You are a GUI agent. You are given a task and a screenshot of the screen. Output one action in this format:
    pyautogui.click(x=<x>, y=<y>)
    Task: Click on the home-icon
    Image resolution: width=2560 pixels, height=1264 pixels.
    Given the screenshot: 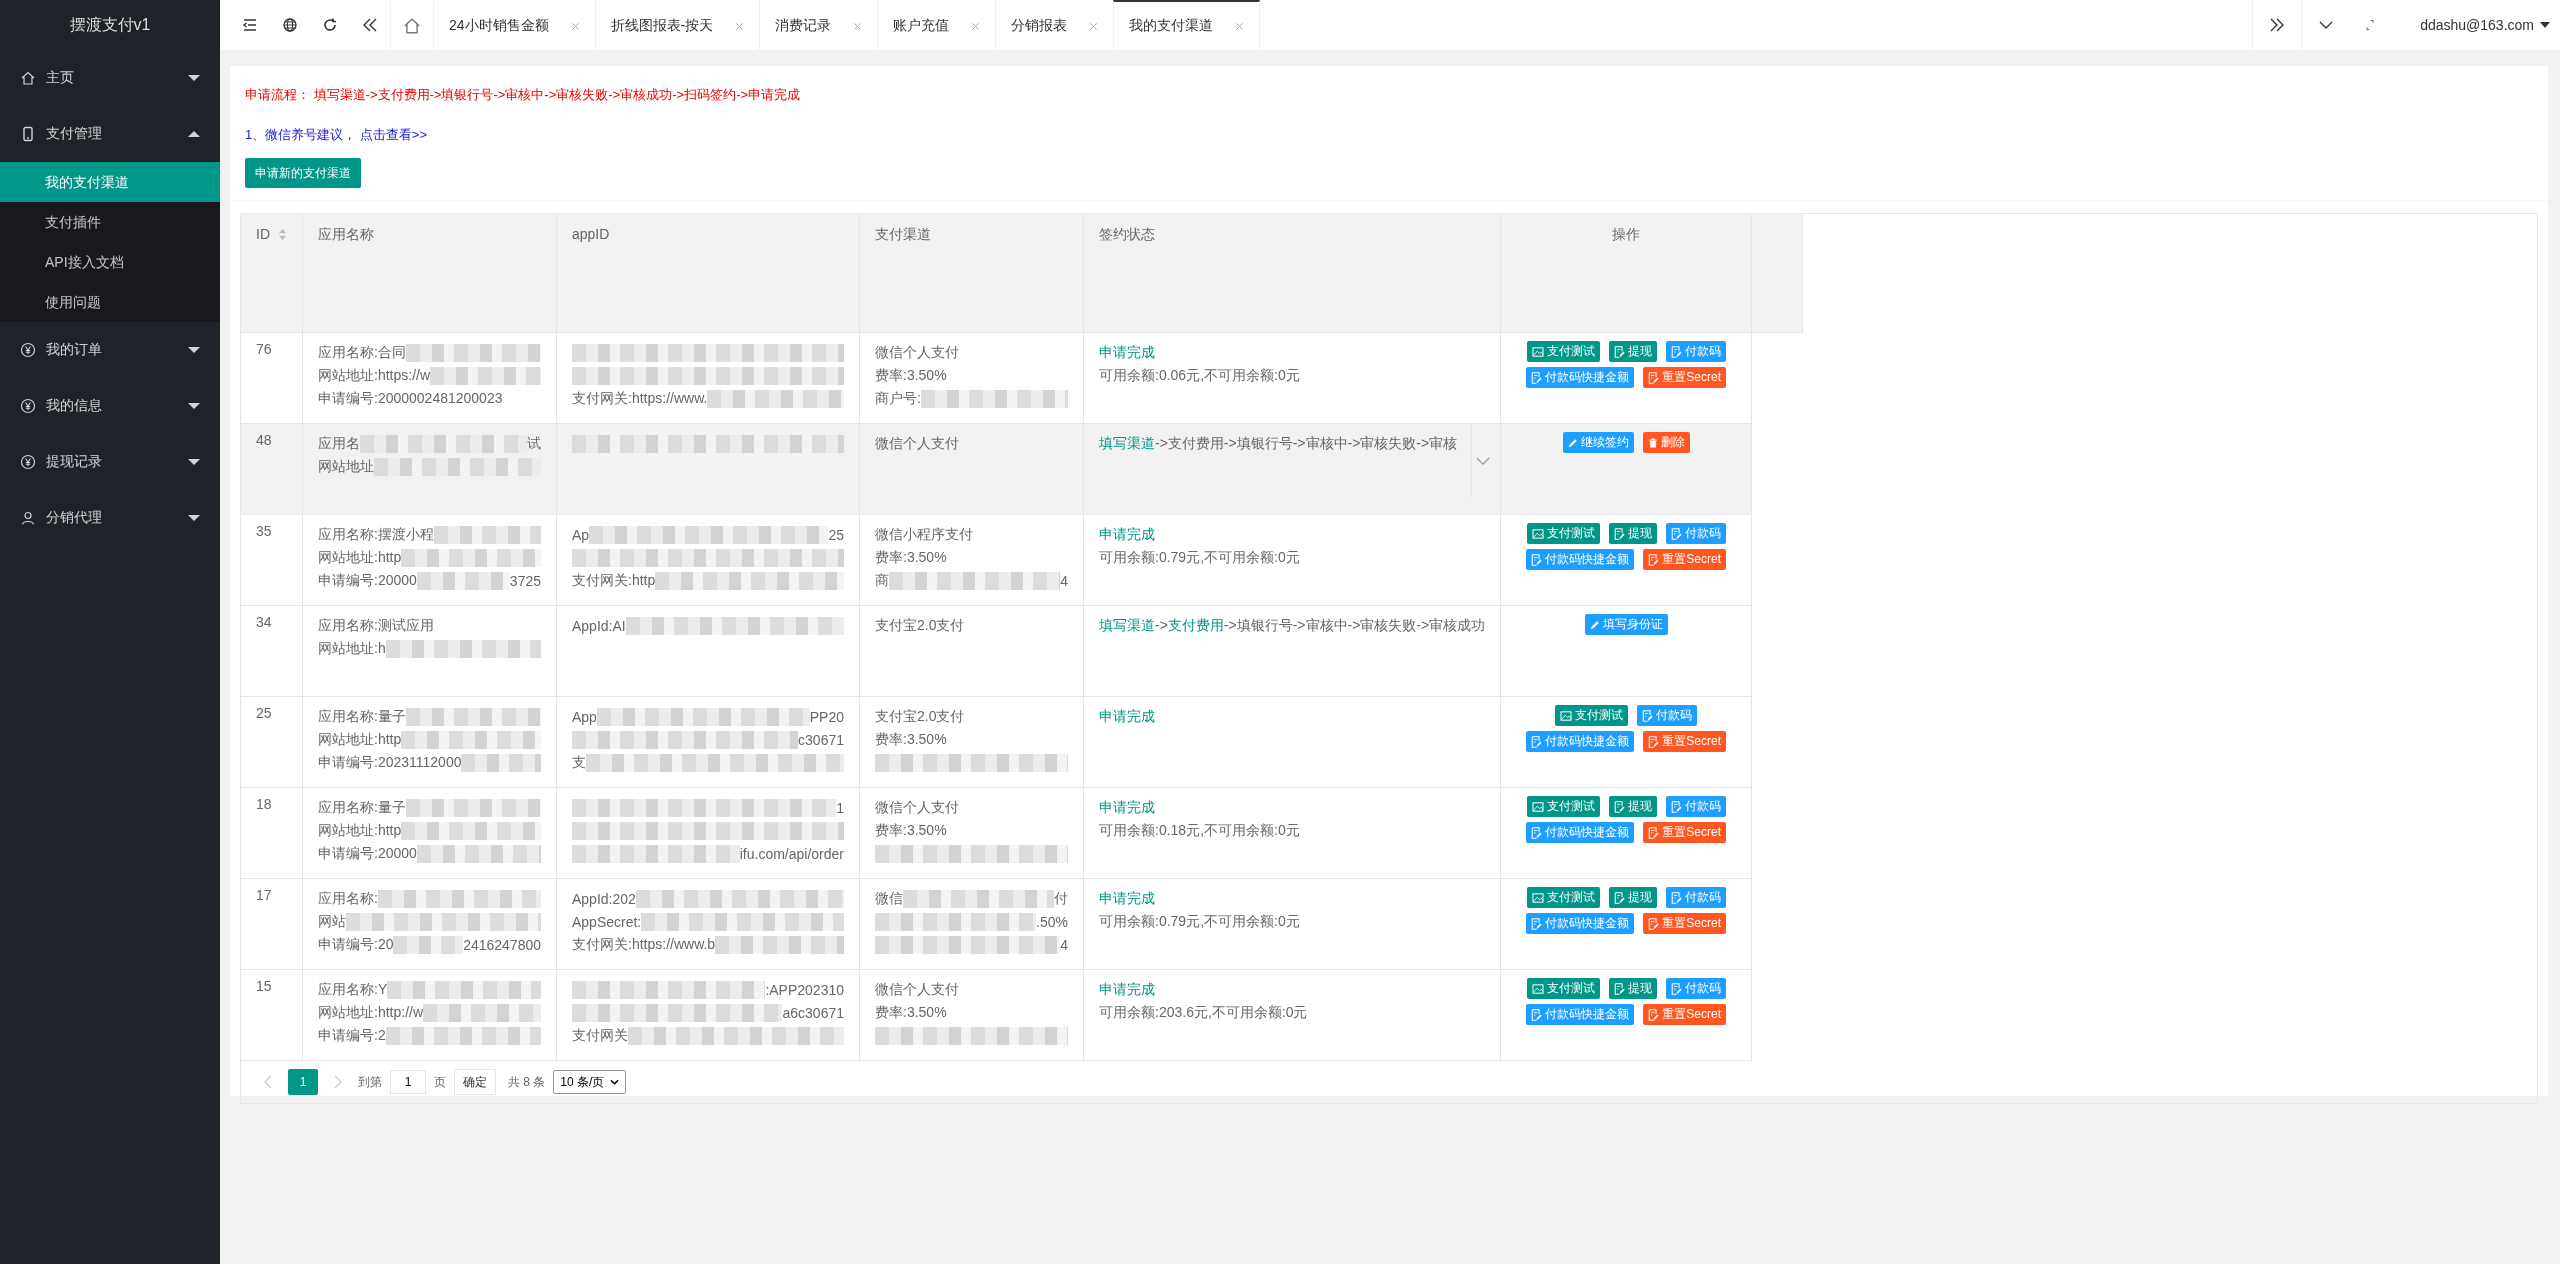 What is the action you would take?
    pyautogui.click(x=412, y=26)
    